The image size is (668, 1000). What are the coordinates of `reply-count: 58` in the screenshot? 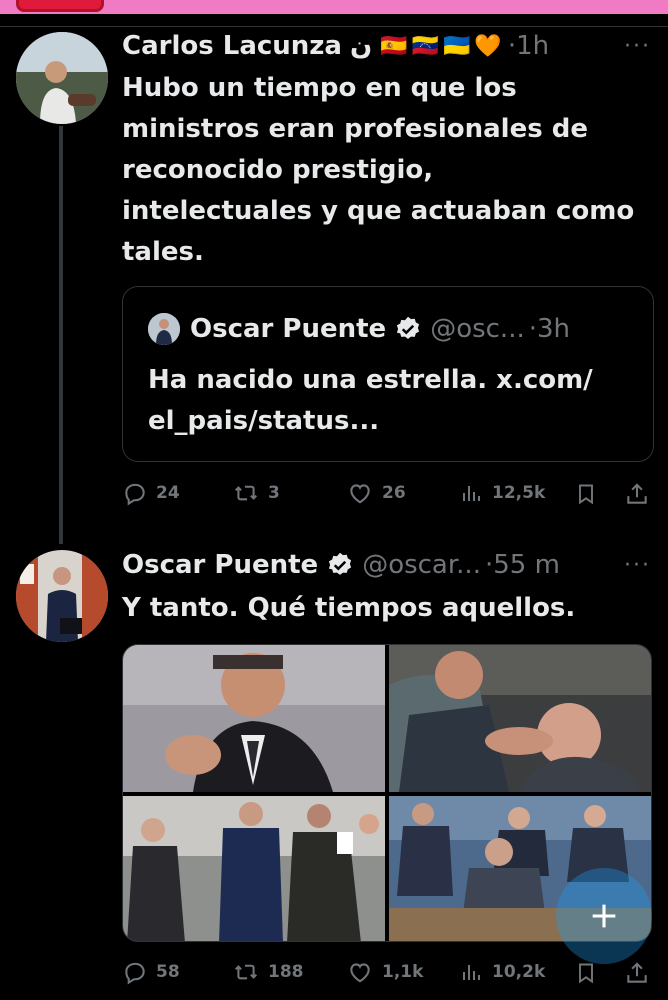 It's located at (168, 972).